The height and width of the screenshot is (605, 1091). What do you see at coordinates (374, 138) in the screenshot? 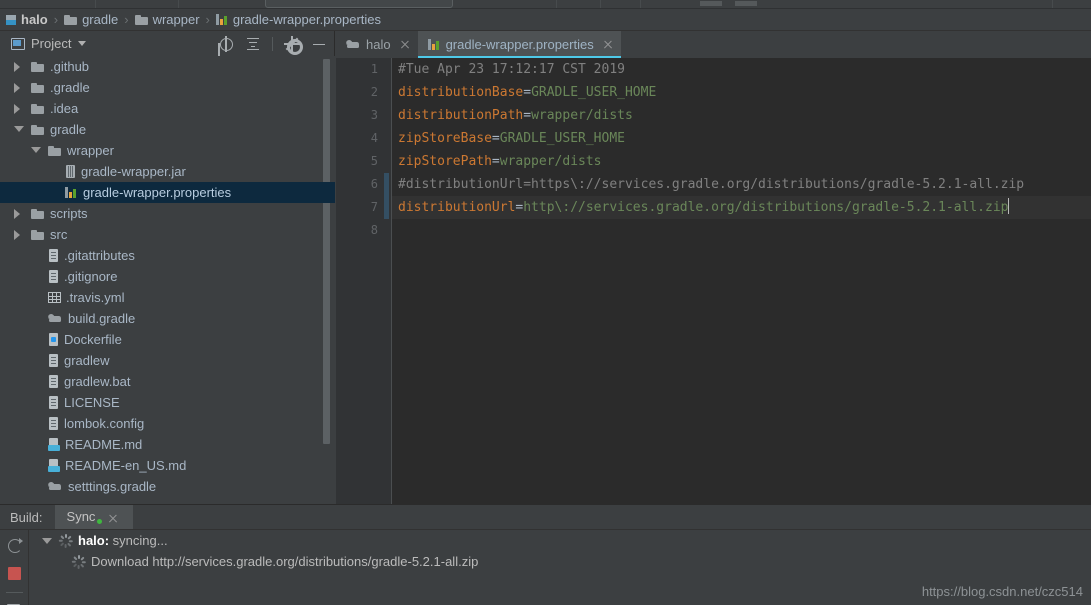
I see `line-number: 4` at bounding box center [374, 138].